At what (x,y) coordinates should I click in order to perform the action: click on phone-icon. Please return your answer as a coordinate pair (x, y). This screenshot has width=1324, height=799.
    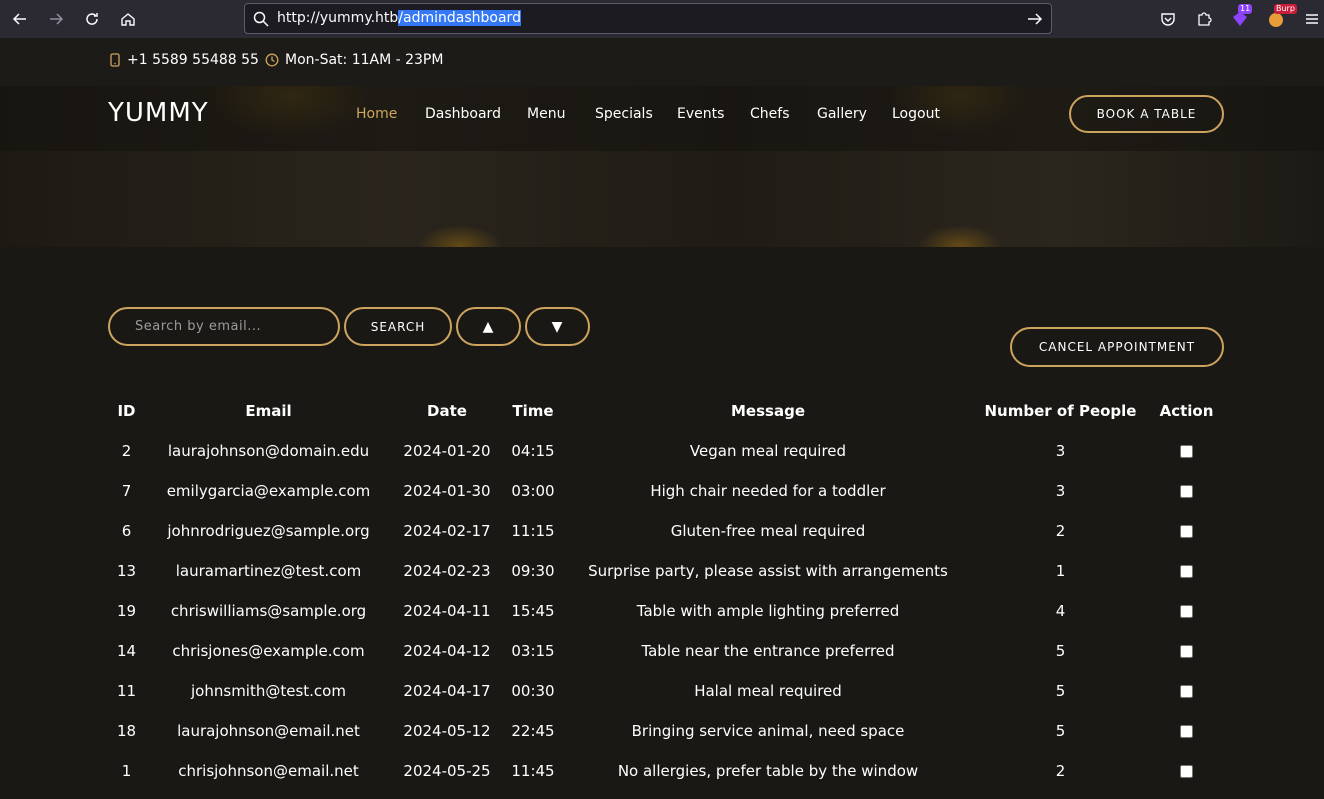
    Looking at the image, I should click on (115, 60).